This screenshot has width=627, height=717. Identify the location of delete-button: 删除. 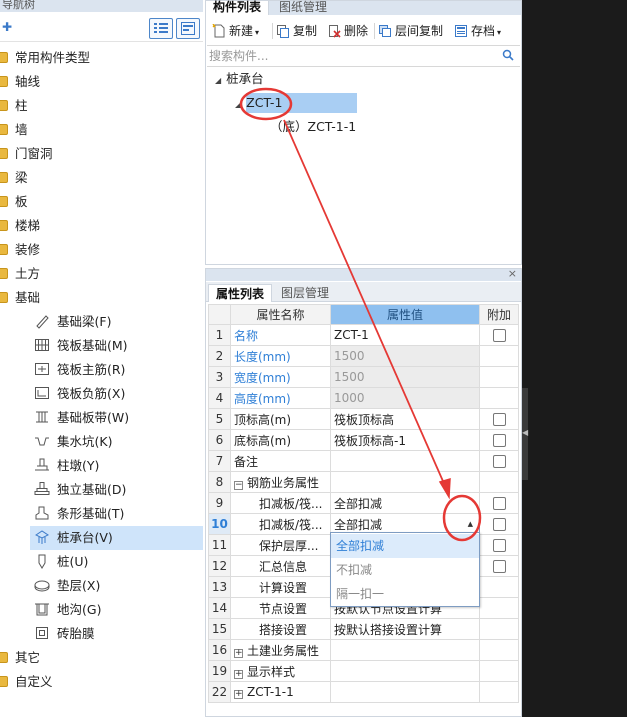
(347, 31).